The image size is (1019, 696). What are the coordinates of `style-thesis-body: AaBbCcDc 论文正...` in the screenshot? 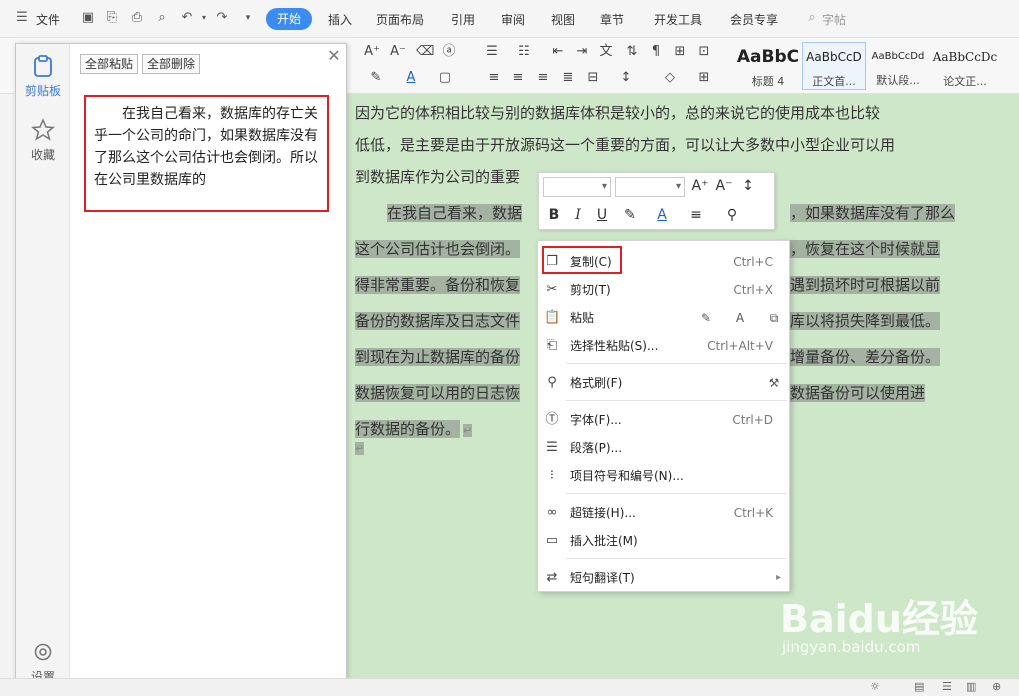 It's located at (965, 66).